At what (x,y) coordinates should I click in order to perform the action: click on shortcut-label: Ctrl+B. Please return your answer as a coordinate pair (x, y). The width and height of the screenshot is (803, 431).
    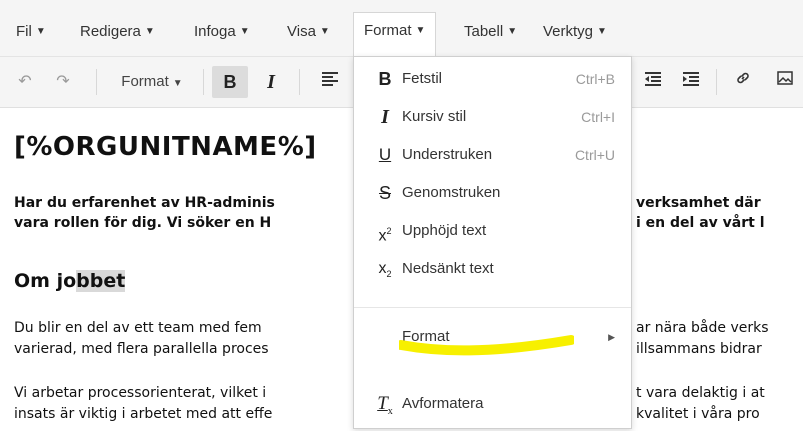
    Looking at the image, I should click on (595, 79).